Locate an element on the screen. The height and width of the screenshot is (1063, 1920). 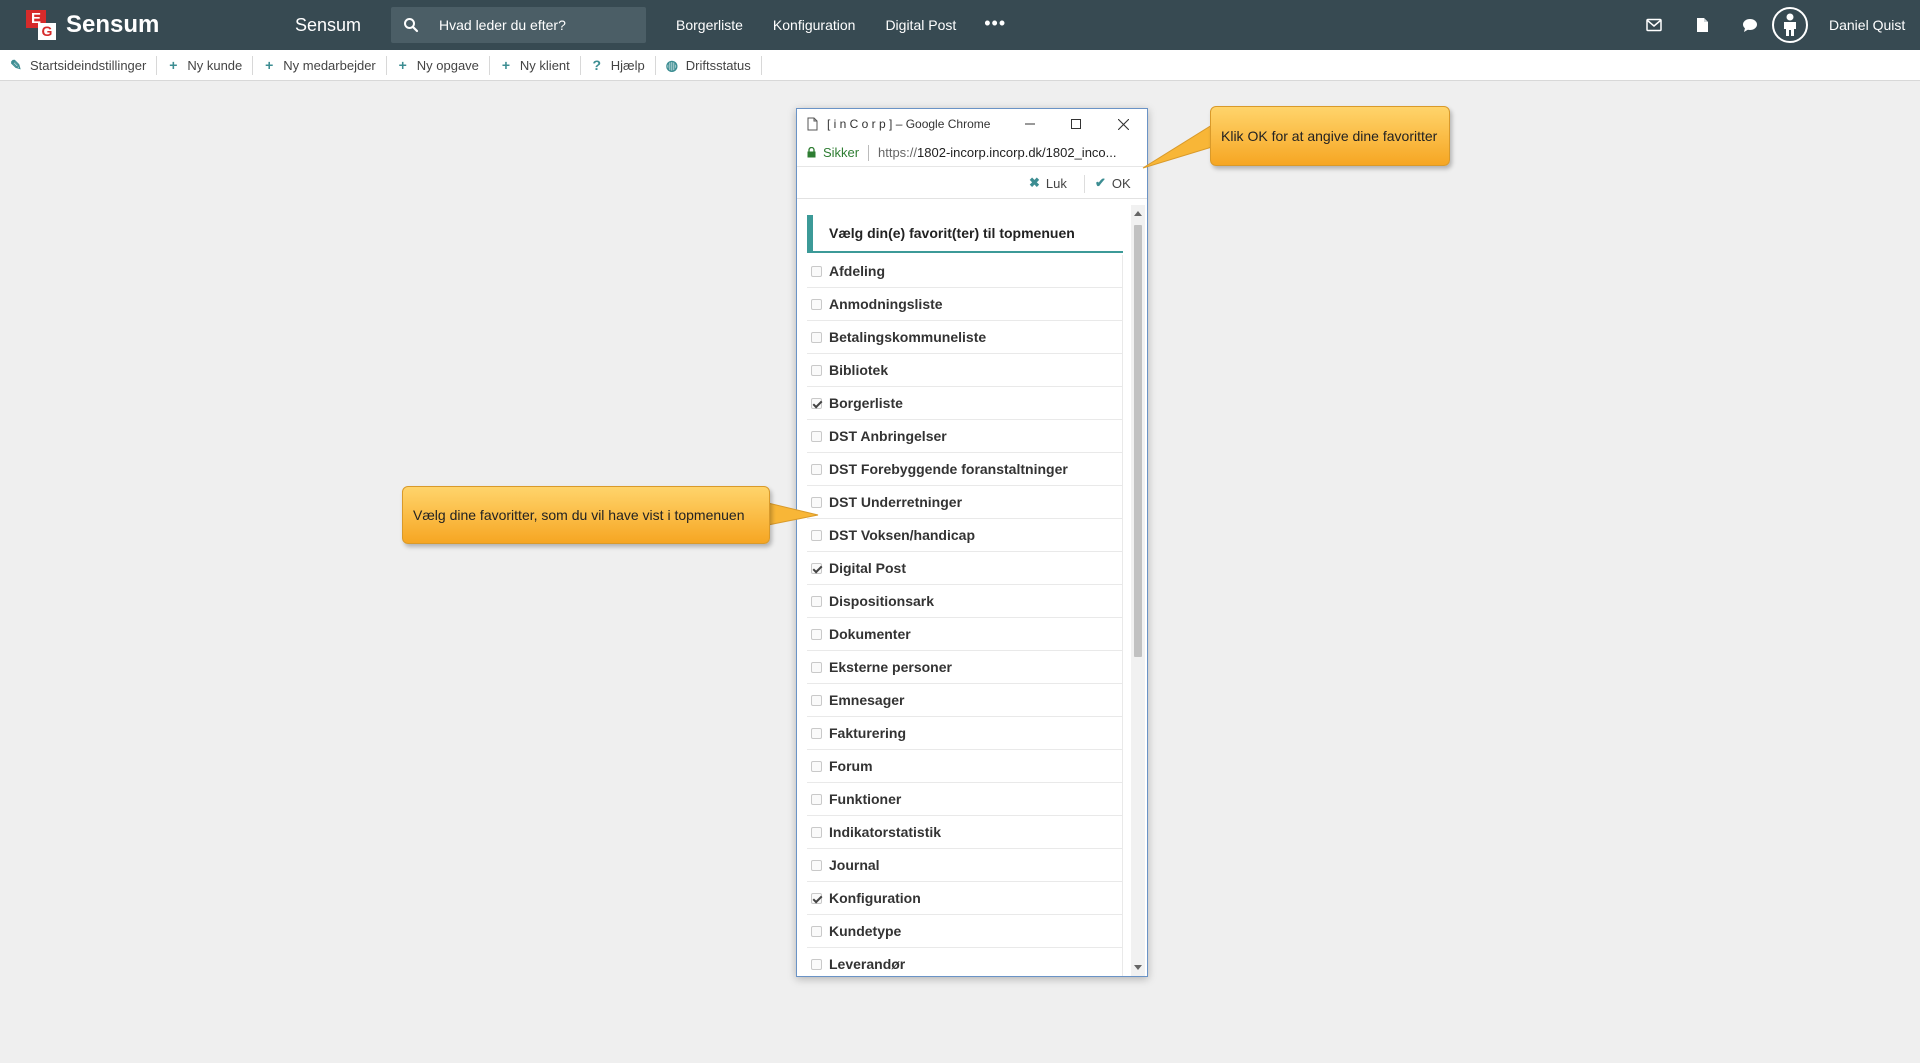
minimize-button is located at coordinates (1030, 124).